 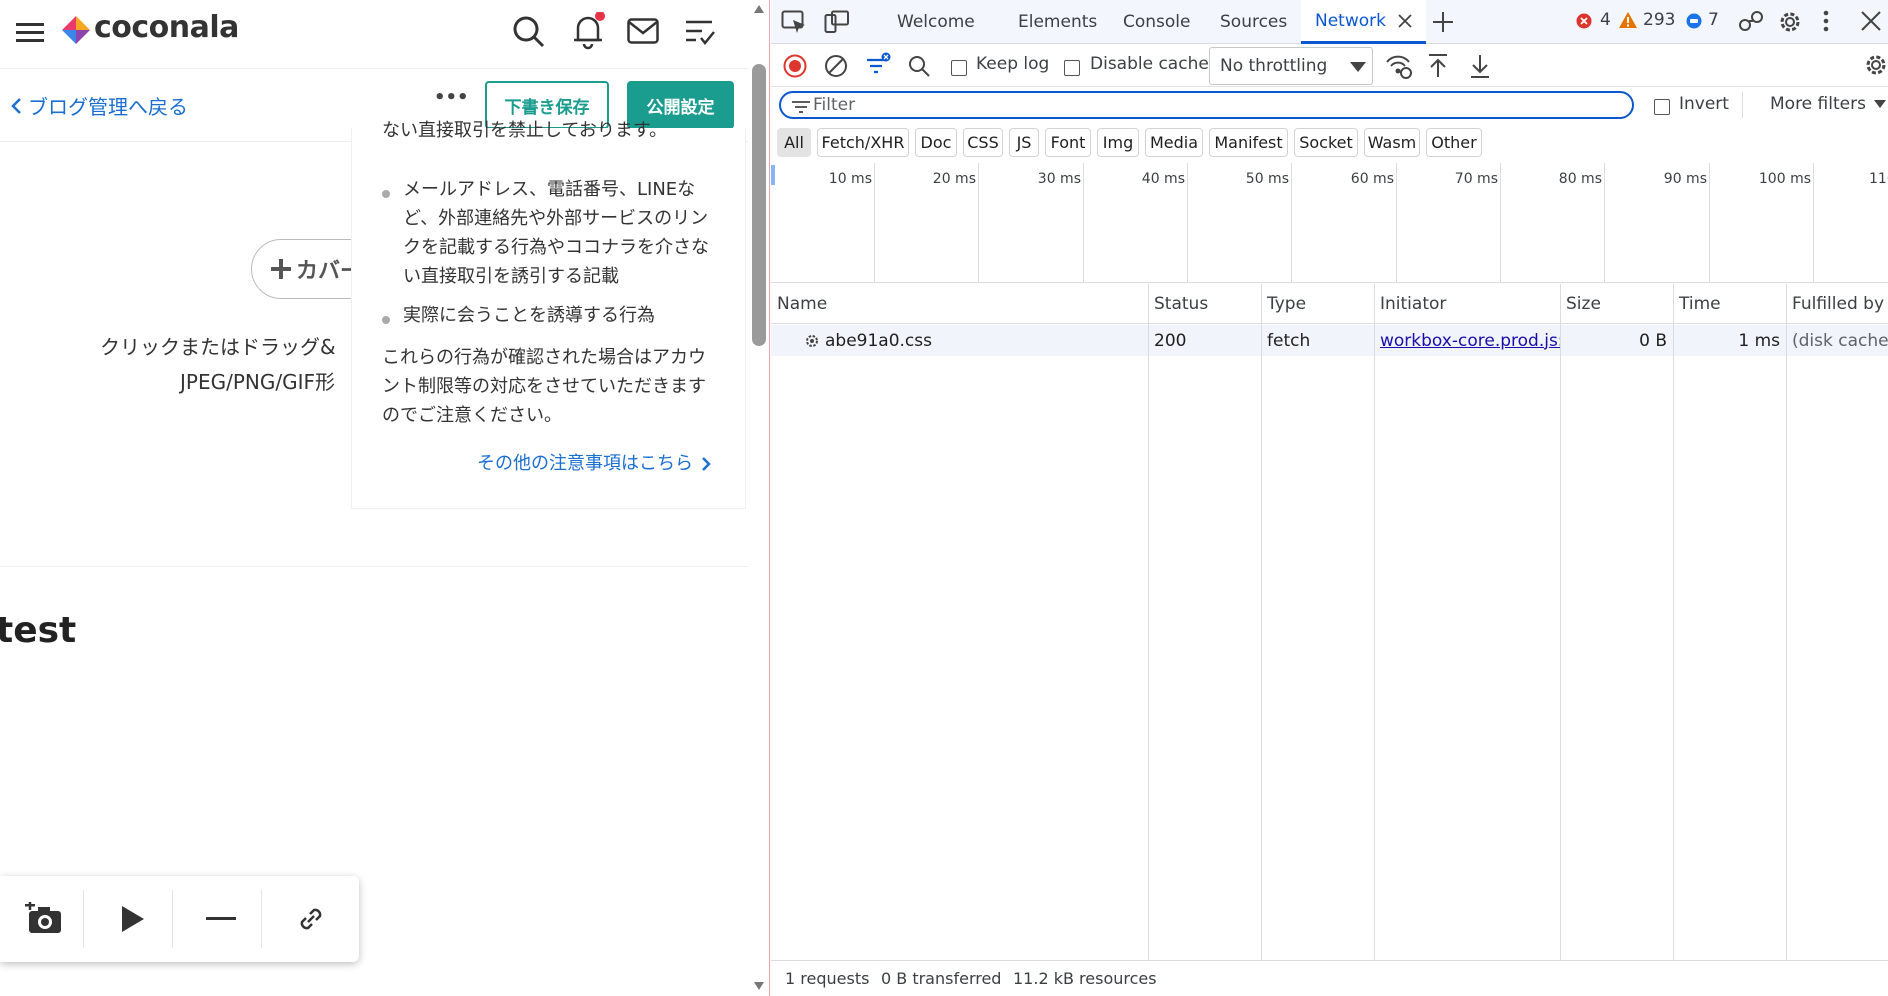 I want to click on invert-label: Invert, so click(x=1704, y=104).